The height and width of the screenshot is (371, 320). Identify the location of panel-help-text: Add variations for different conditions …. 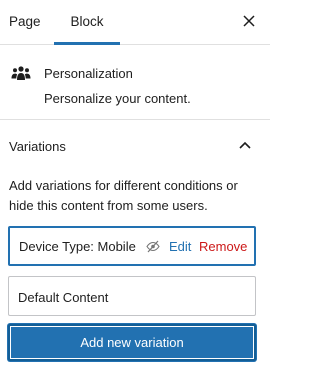
(123, 195).